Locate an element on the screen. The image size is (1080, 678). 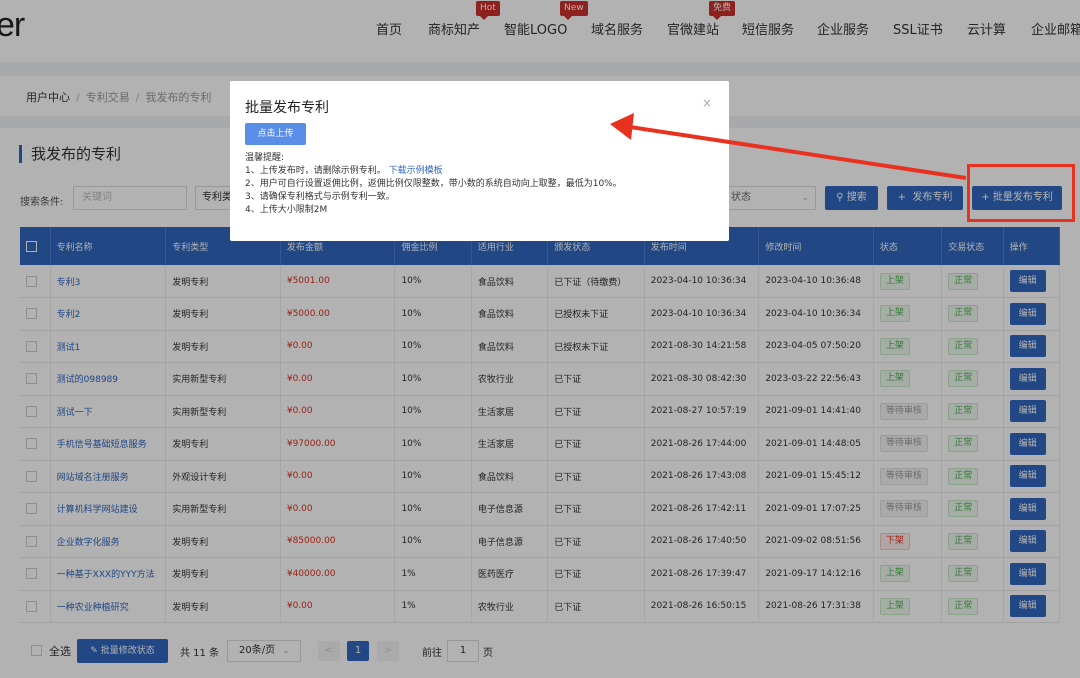
annotation-arrow-line is located at coordinates (798, 152).